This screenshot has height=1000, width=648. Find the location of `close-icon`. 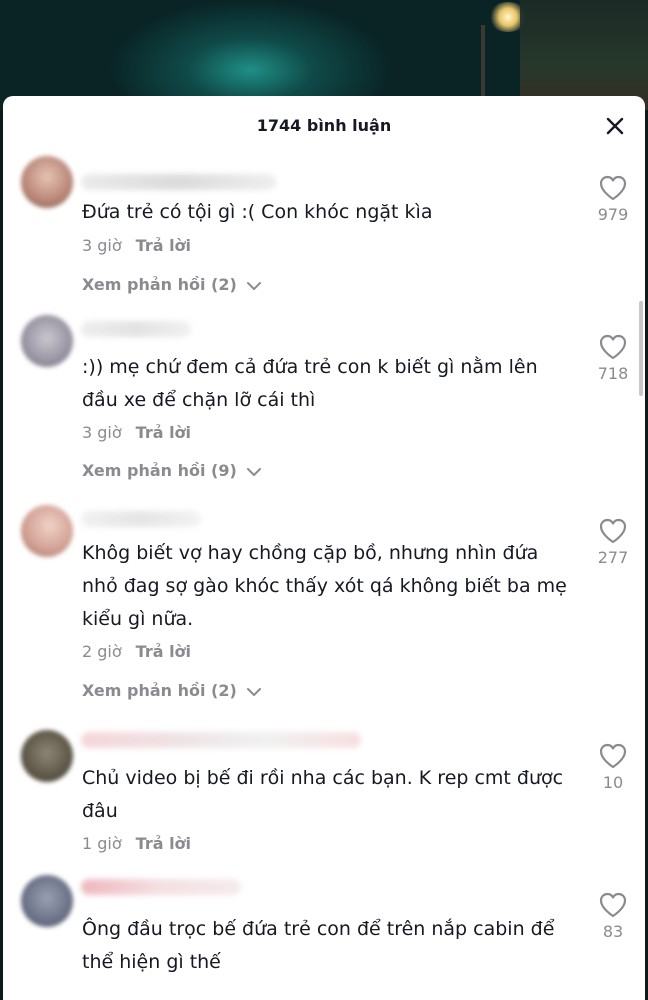

close-icon is located at coordinates (615, 126).